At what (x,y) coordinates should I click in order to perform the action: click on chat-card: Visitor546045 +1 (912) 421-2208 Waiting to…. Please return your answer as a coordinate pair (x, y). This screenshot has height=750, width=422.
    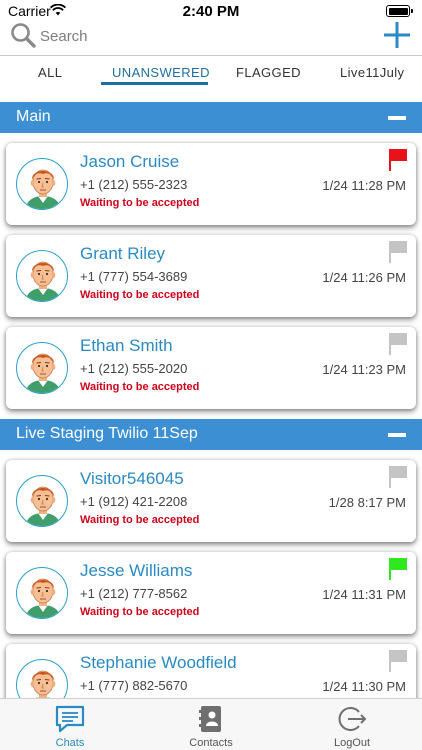
    Looking at the image, I should click on (211, 501).